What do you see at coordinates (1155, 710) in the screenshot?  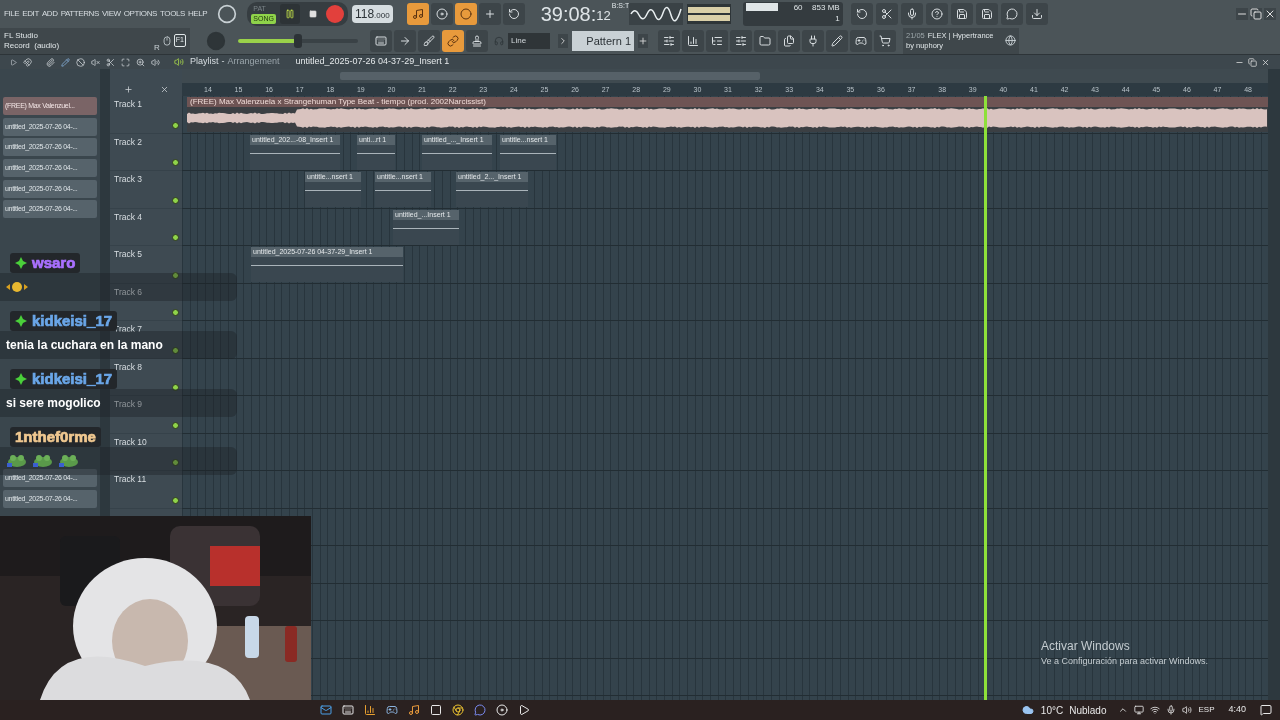 I see `network-icon` at bounding box center [1155, 710].